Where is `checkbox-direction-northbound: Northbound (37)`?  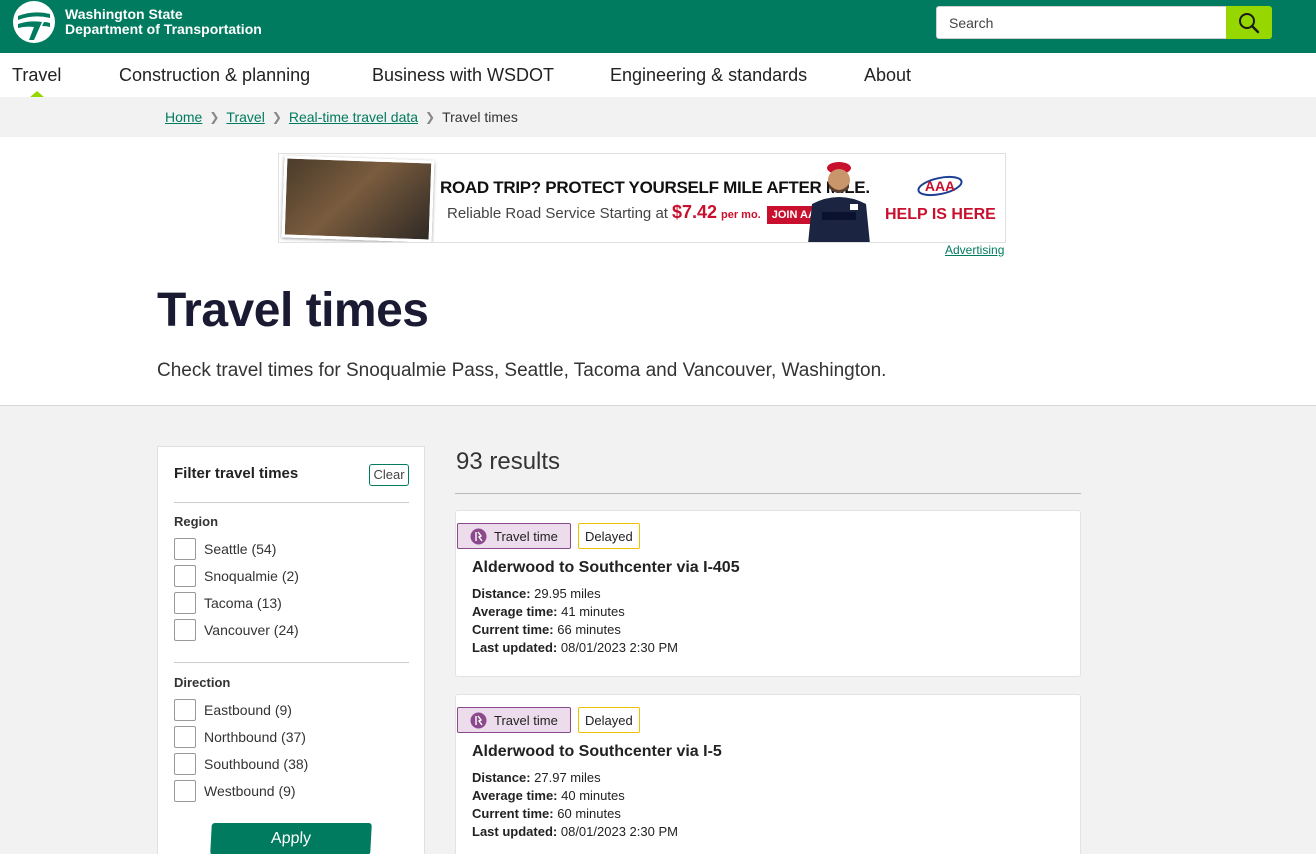
checkbox-direction-northbound: Northbound (37) is located at coordinates (240, 737).